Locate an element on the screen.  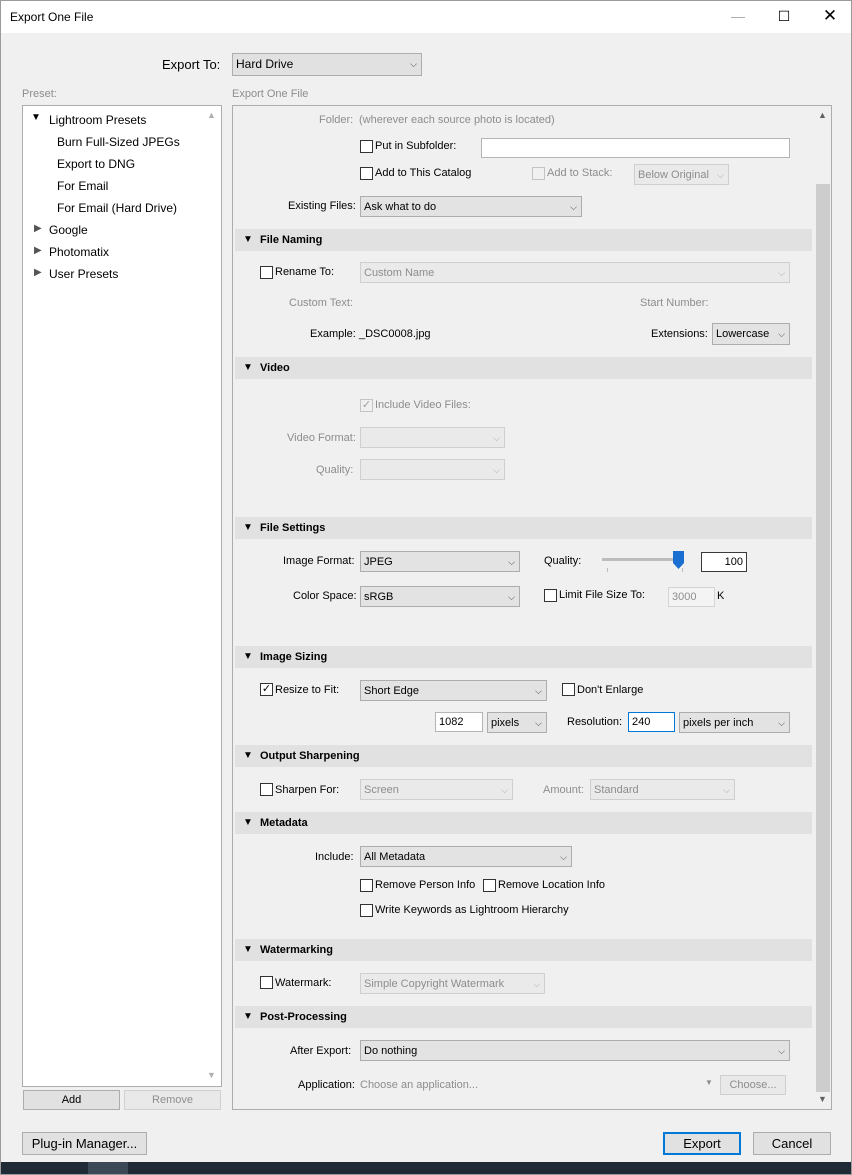
scrollbar: ▲ ▼ is located at coordinates (823, 607).